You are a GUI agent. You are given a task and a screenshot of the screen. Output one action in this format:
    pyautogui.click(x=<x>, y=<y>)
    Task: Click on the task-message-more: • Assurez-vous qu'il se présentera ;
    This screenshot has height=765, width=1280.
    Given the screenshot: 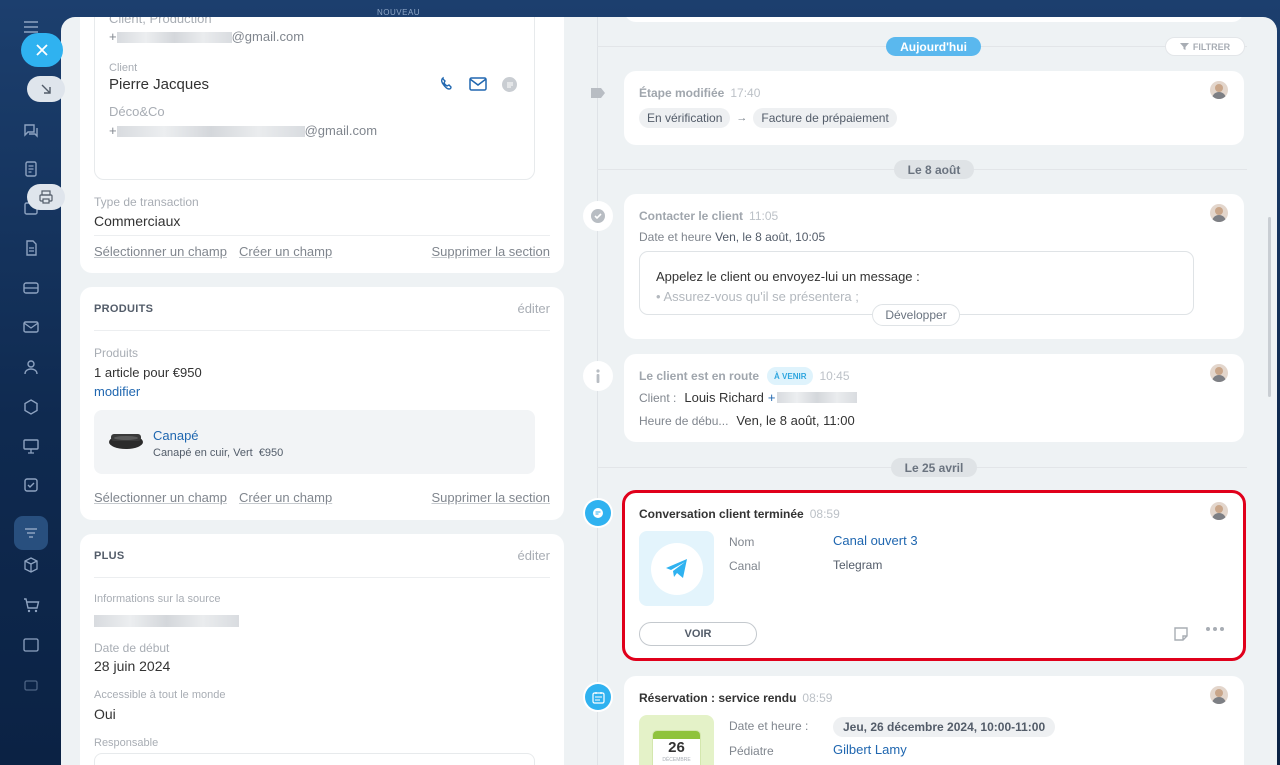 What is the action you would take?
    pyautogui.click(x=757, y=296)
    